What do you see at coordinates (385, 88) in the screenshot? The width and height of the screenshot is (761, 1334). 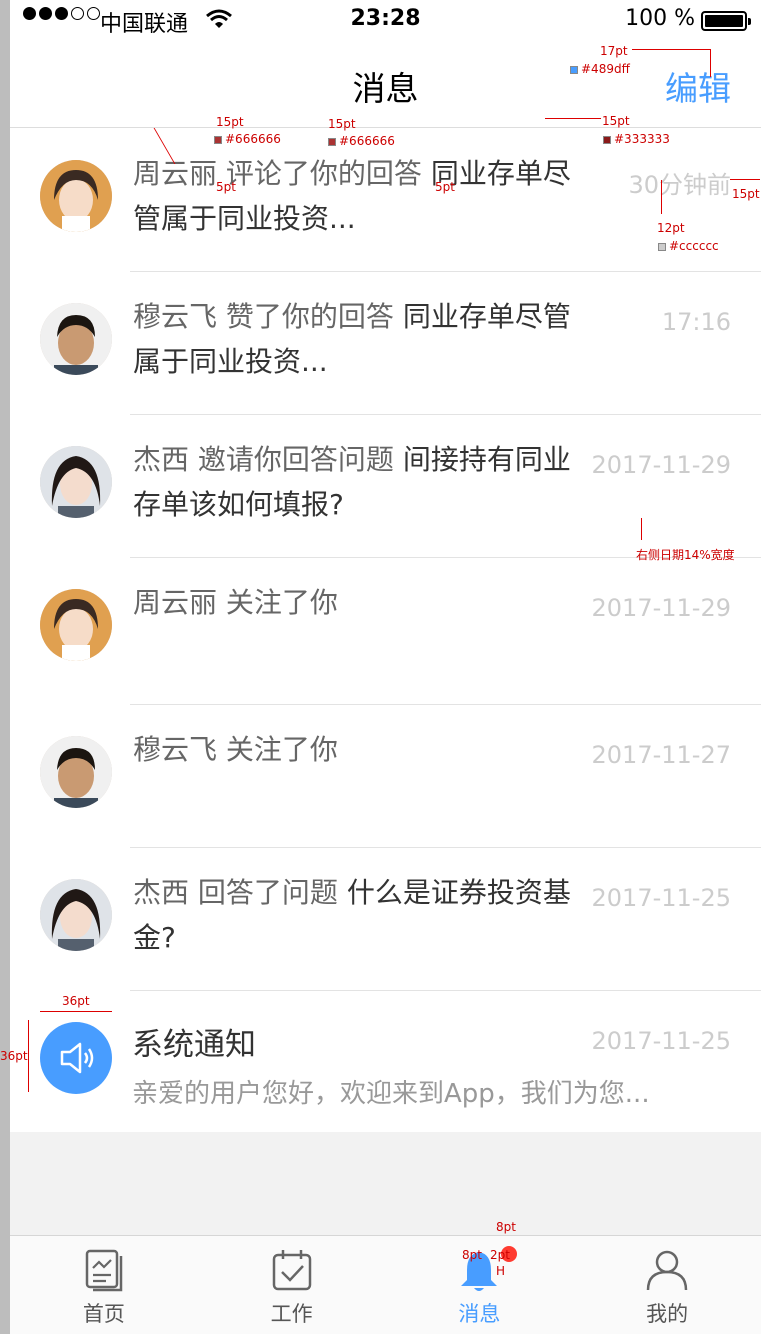 I see `page-title: 消息` at bounding box center [385, 88].